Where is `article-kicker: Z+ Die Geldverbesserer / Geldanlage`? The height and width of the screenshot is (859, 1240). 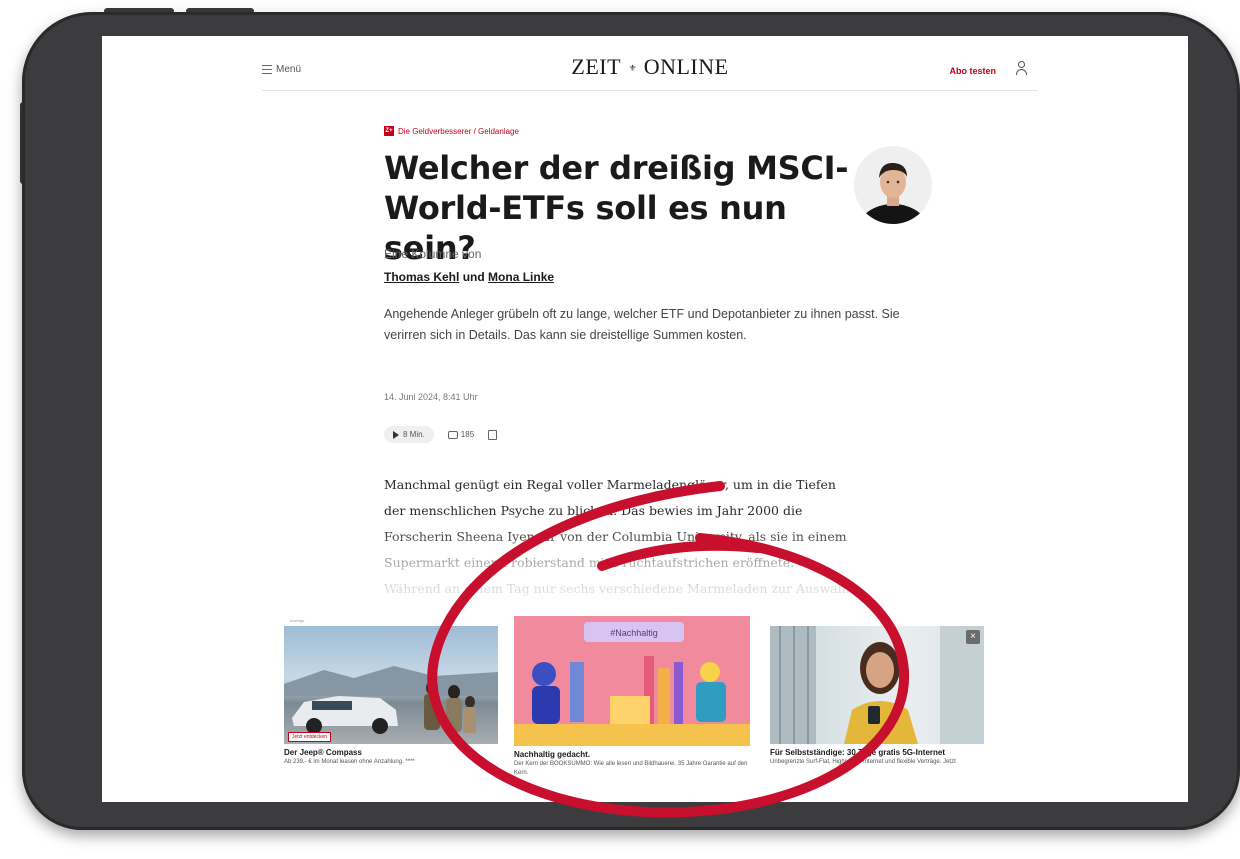
article-kicker: Z+ Die Geldverbesserer / Geldanlage is located at coordinates (451, 131).